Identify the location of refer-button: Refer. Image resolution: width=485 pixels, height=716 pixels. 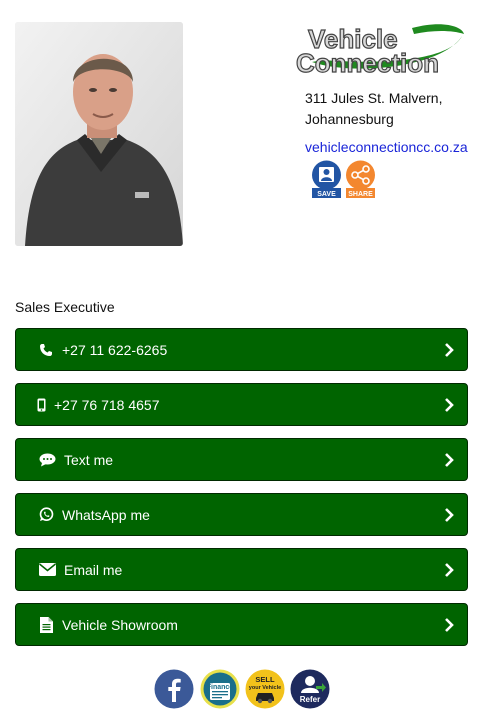
(310, 689).